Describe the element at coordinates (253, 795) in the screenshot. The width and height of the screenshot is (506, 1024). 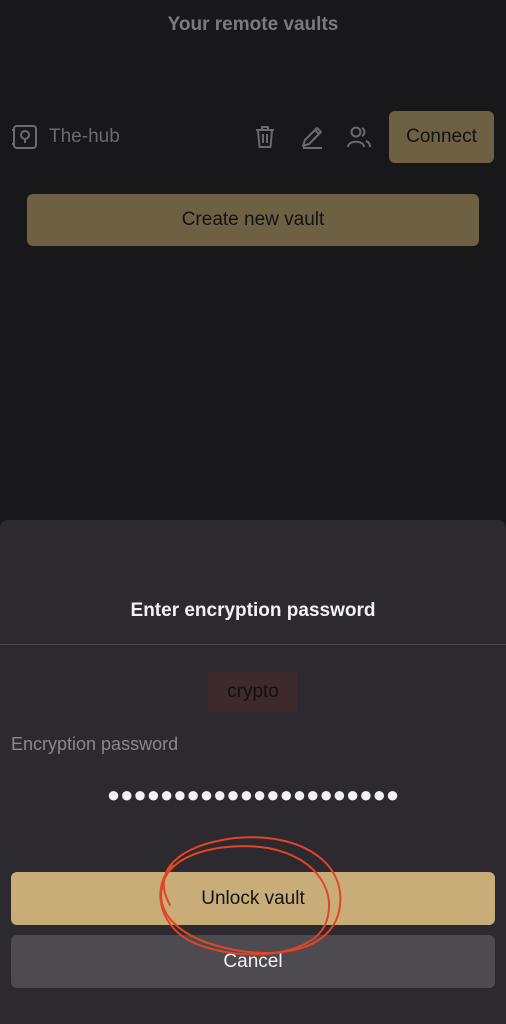
I see `password-field: ●●●●●●●●●●●●●●●●●●●●●●` at that location.